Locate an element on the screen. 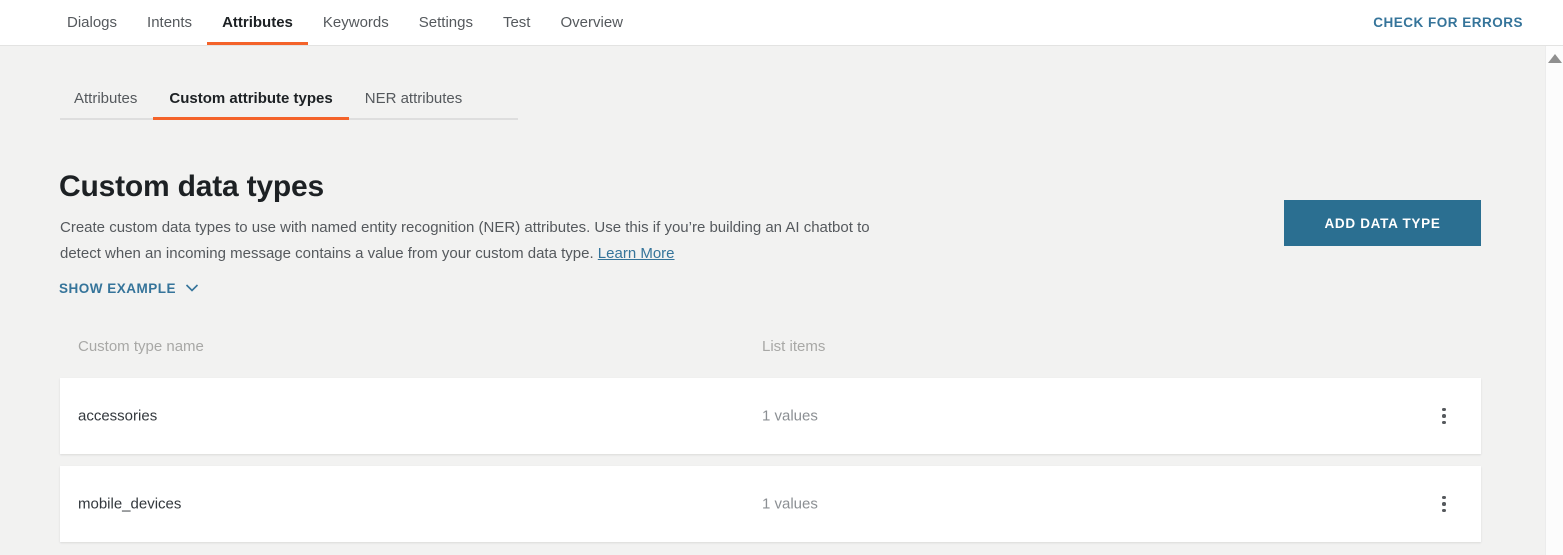  nav-item-keywords: Keywords is located at coordinates (356, 22).